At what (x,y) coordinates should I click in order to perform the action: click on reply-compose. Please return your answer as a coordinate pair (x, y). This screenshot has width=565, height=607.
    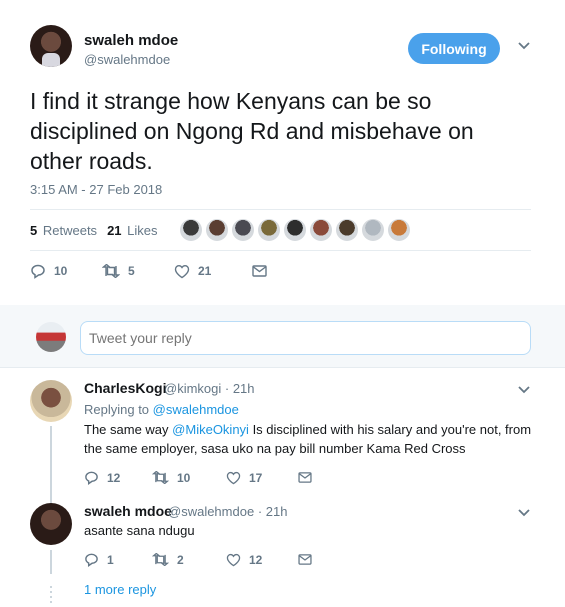
    Looking at the image, I should click on (282, 336).